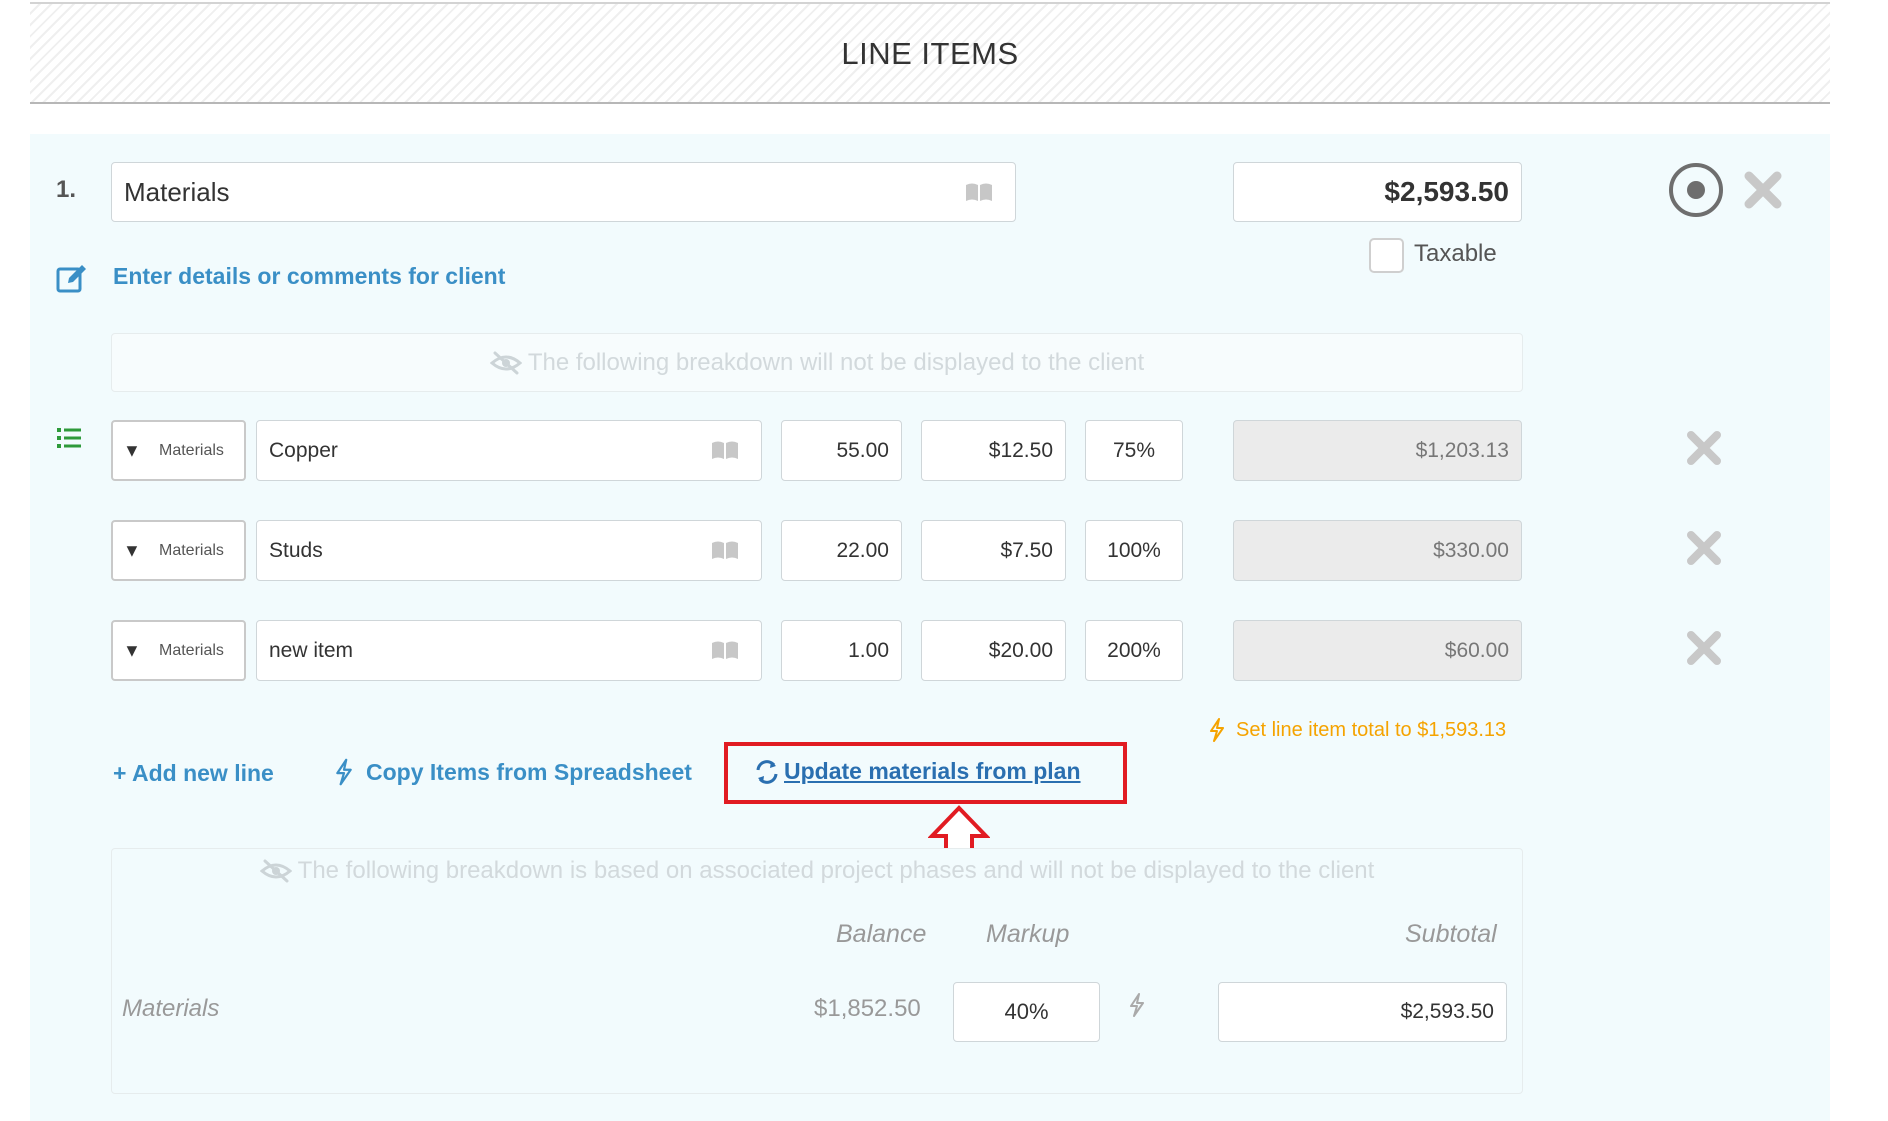  What do you see at coordinates (1377, 650) in the screenshot?
I see `row-total-field: $60.00` at bounding box center [1377, 650].